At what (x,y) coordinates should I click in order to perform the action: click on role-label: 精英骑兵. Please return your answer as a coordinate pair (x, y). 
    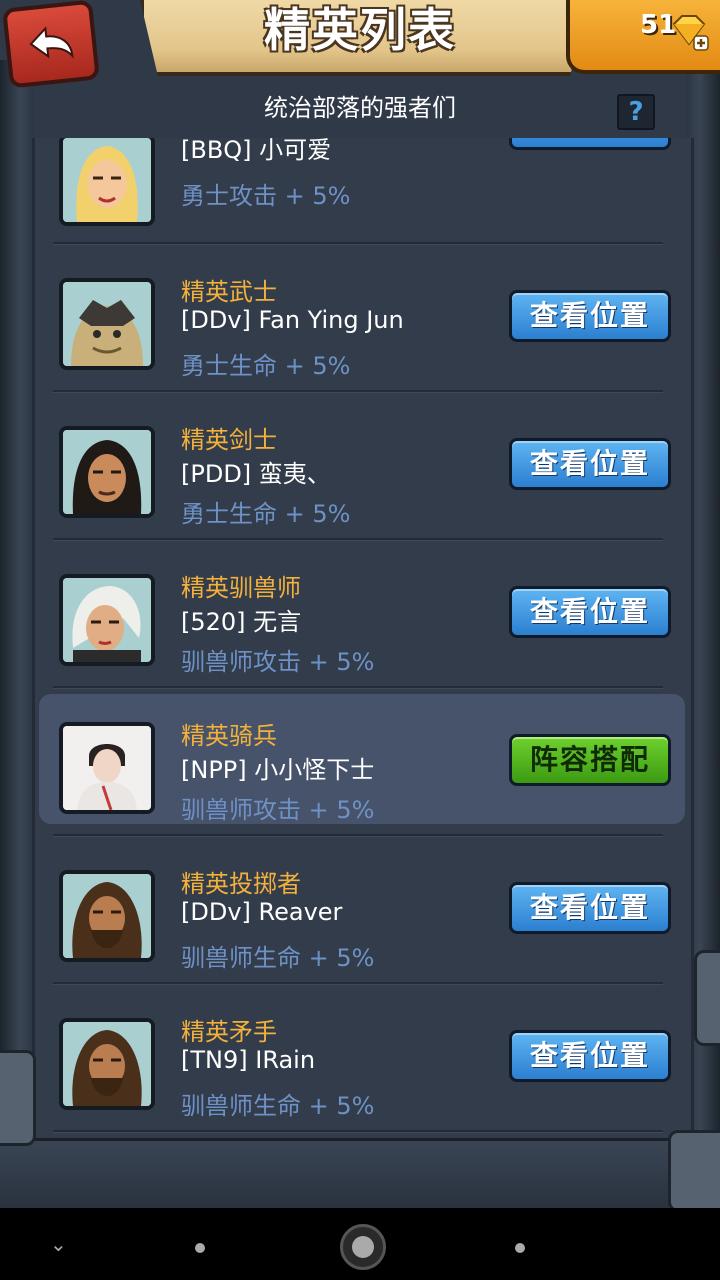
    Looking at the image, I should click on (229, 736).